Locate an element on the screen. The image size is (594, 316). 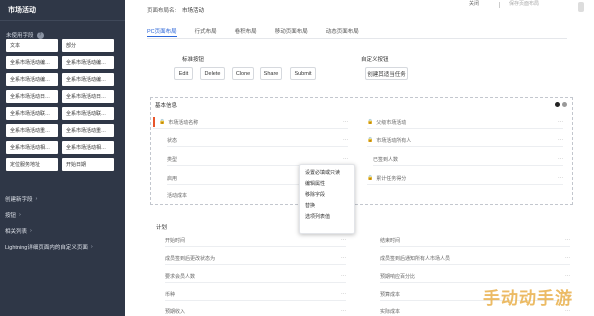
field-response-rate: 预期响应百分比 ··· is located at coordinates (475, 276).